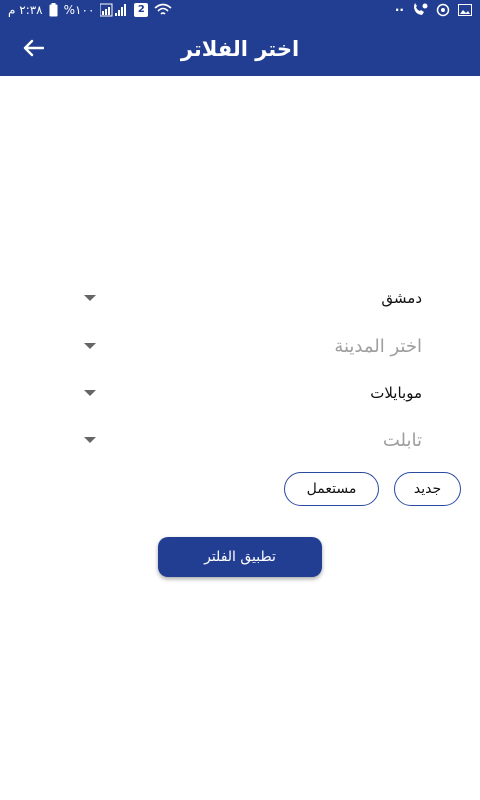 Image resolution: width=480 pixels, height=800 pixels. I want to click on condition-used-chip: مستعمل, so click(331, 489).